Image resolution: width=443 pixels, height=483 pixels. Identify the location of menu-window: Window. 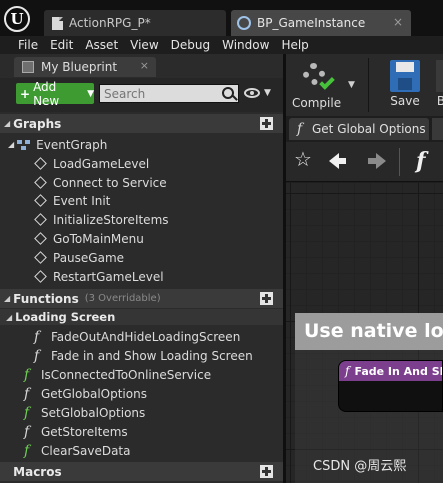
(245, 45).